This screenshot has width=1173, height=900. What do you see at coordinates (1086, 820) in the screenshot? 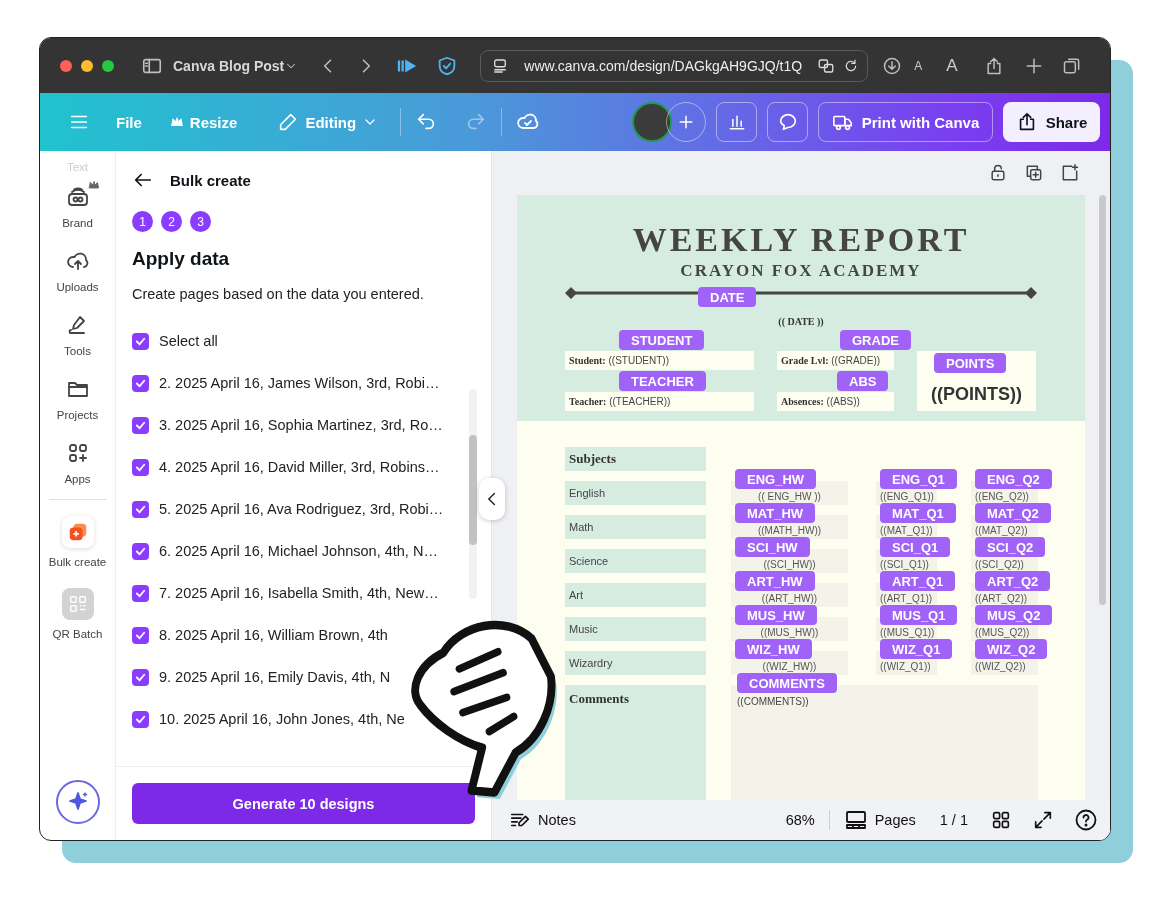
I see `help-button` at bounding box center [1086, 820].